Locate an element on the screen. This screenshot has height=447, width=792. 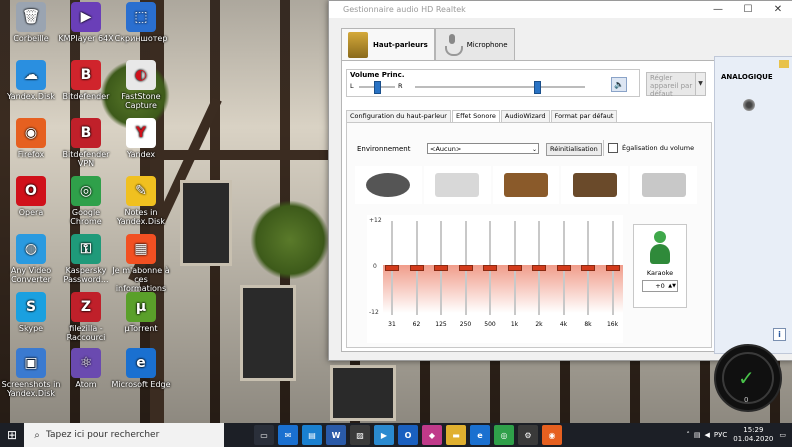
firefox-taskbar-icon: ◉ is located at coordinates (552, 435).